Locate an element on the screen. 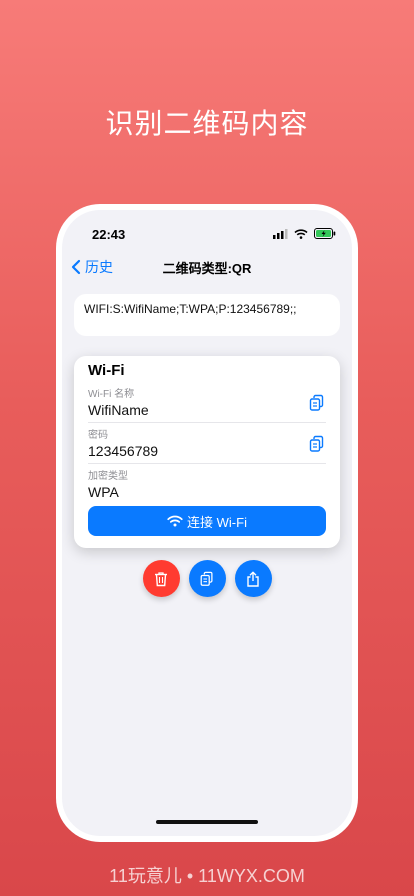 This screenshot has height=896, width=414. delete-button is located at coordinates (161, 578).